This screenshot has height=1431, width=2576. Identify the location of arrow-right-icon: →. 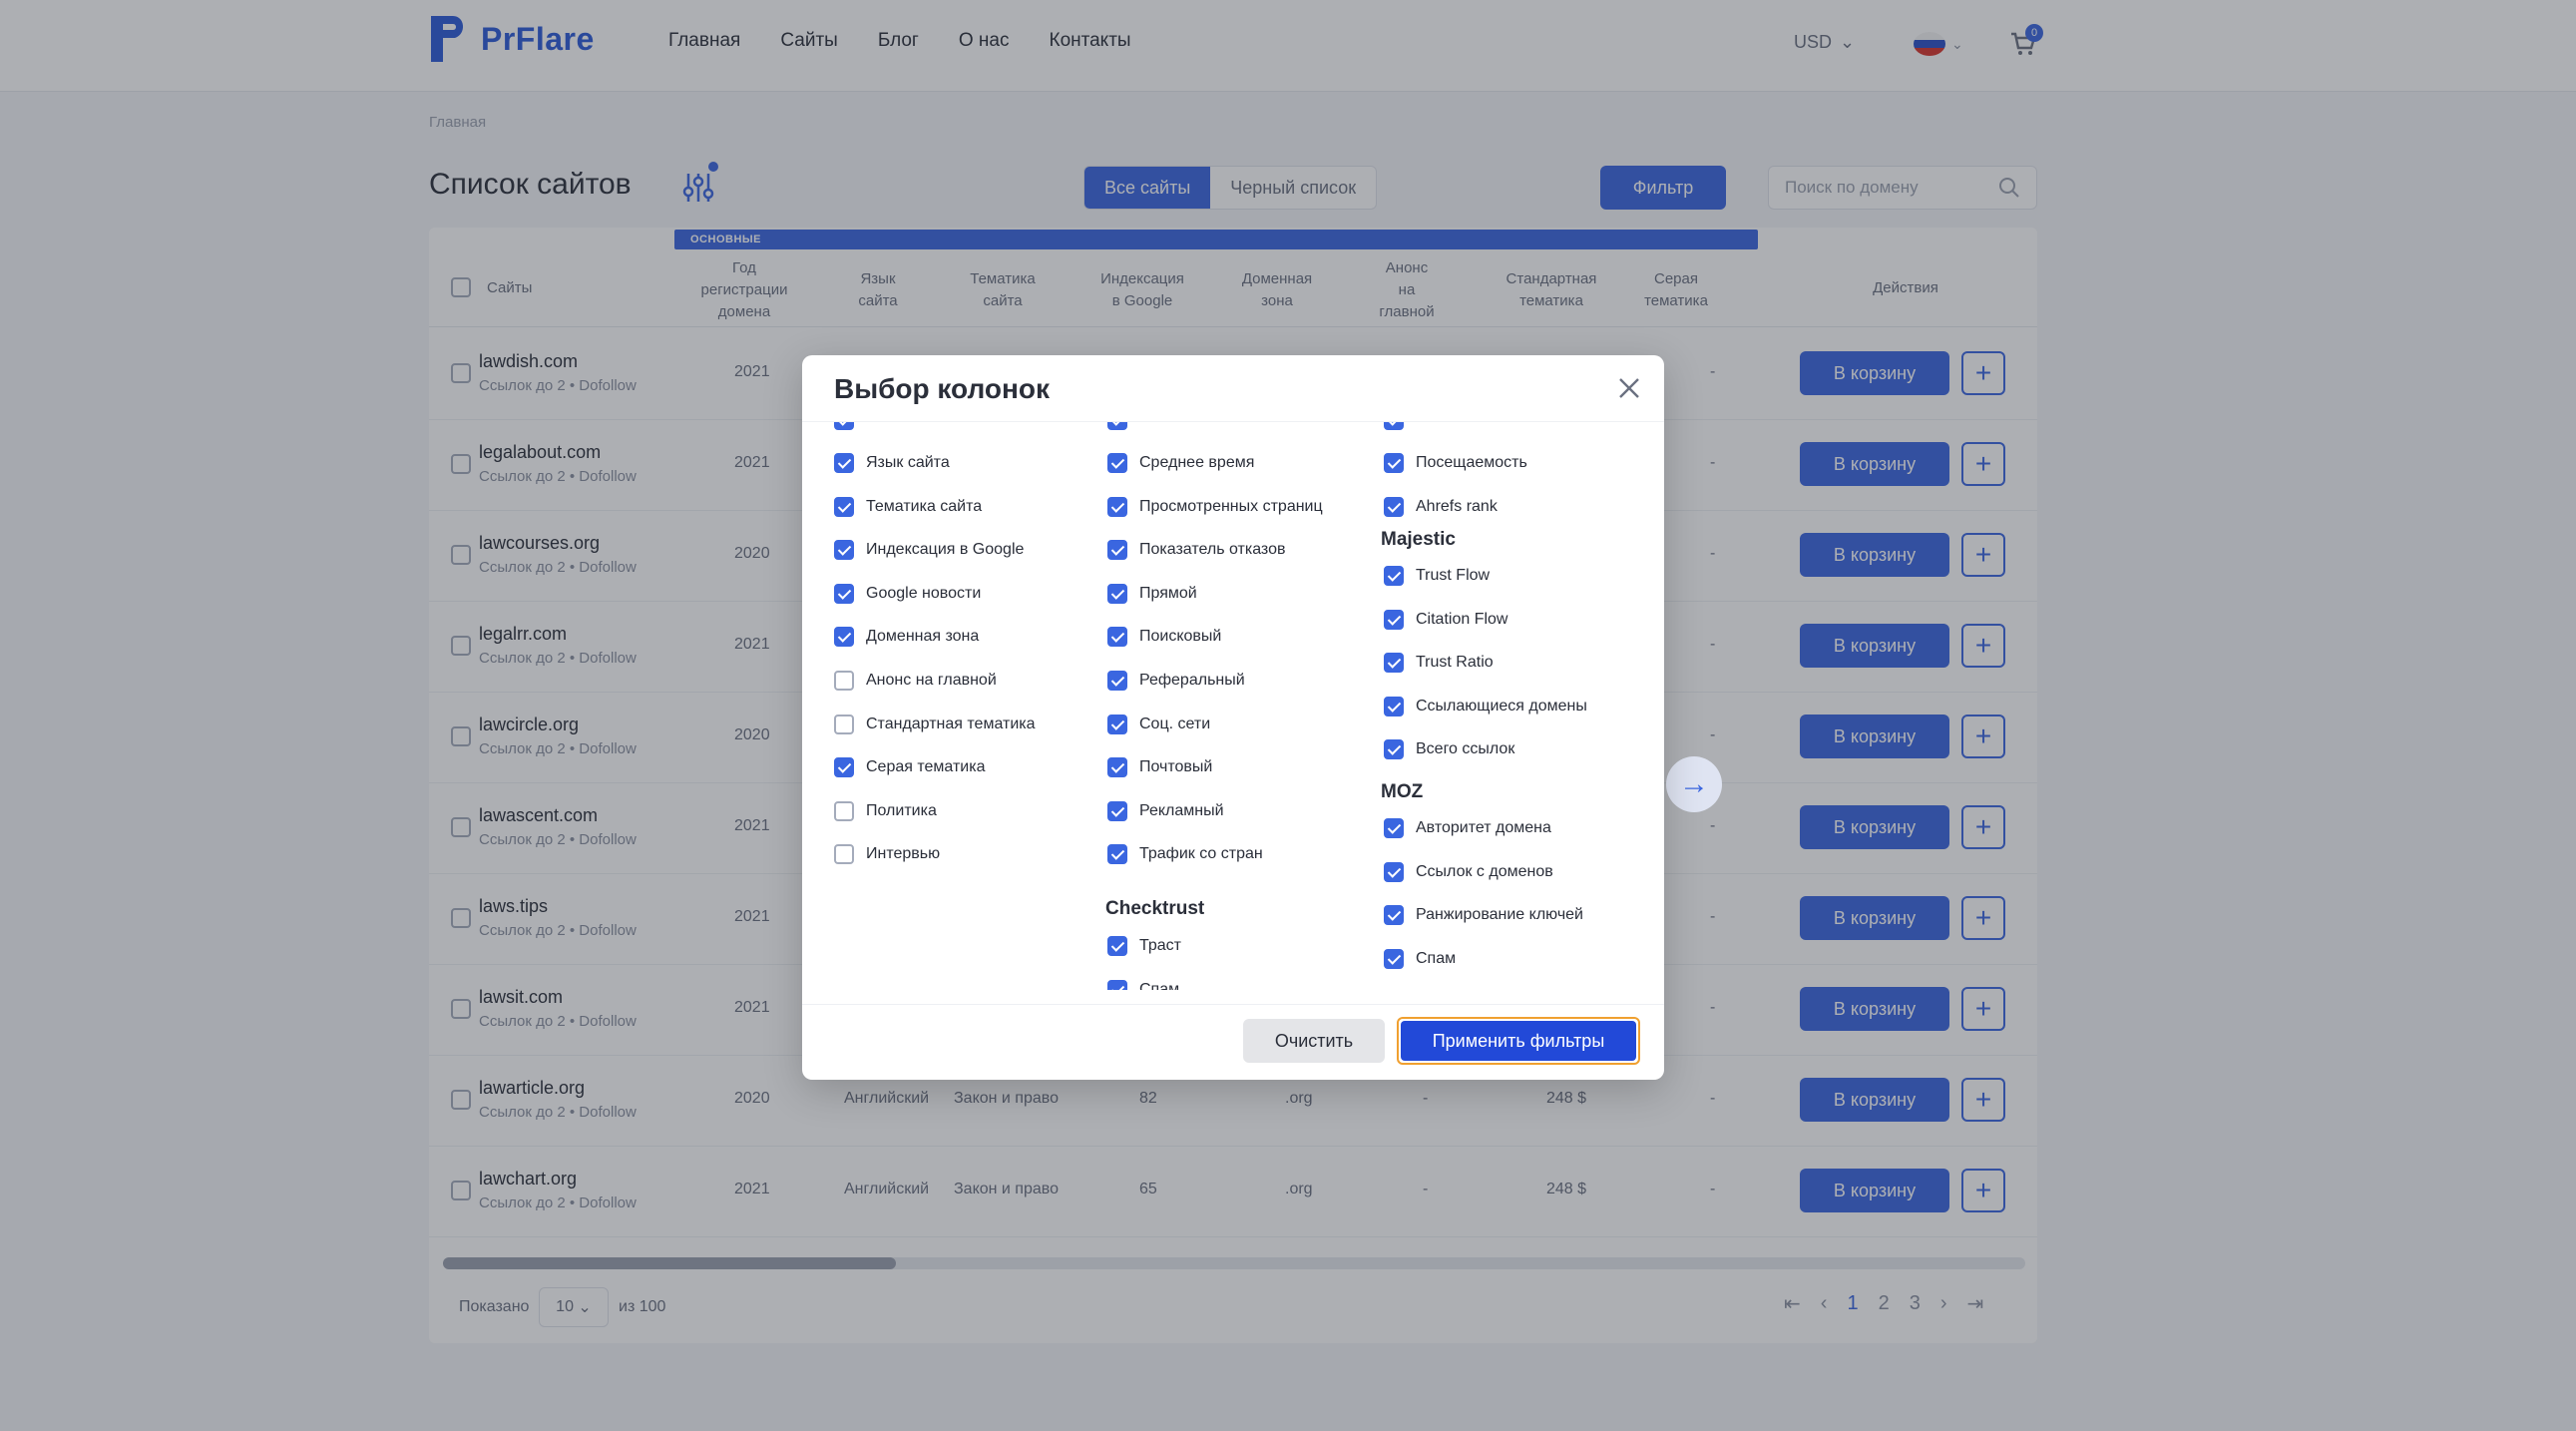
(1694, 784).